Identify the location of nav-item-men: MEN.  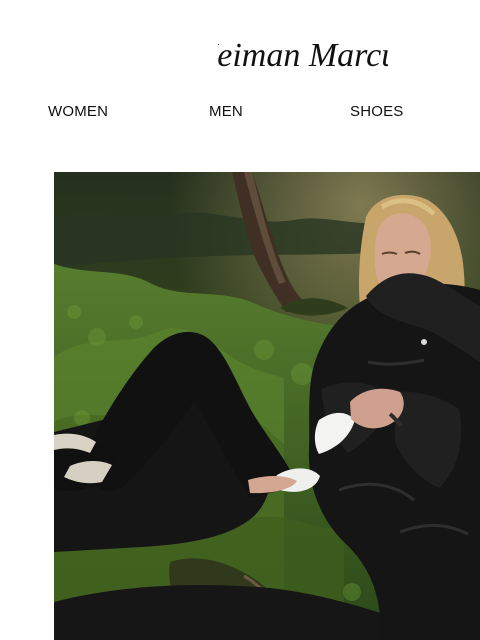
(226, 112).